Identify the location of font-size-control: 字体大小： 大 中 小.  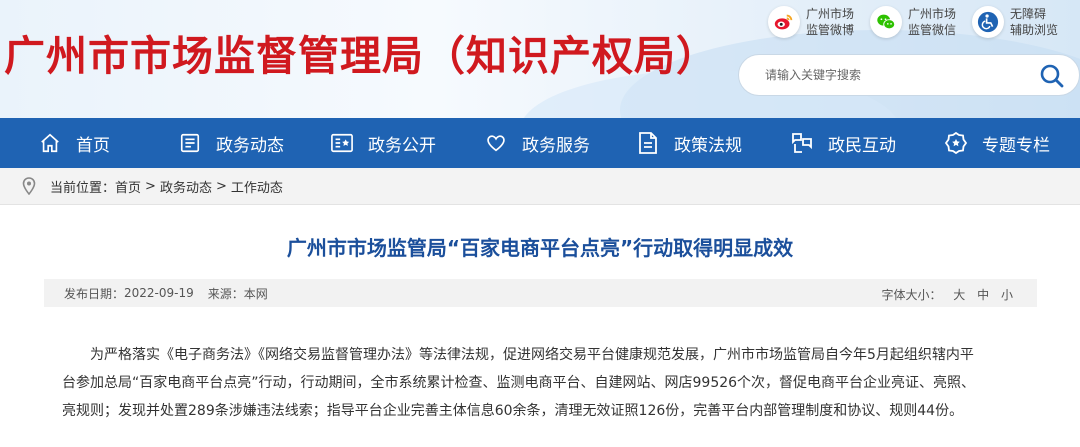
(947, 294).